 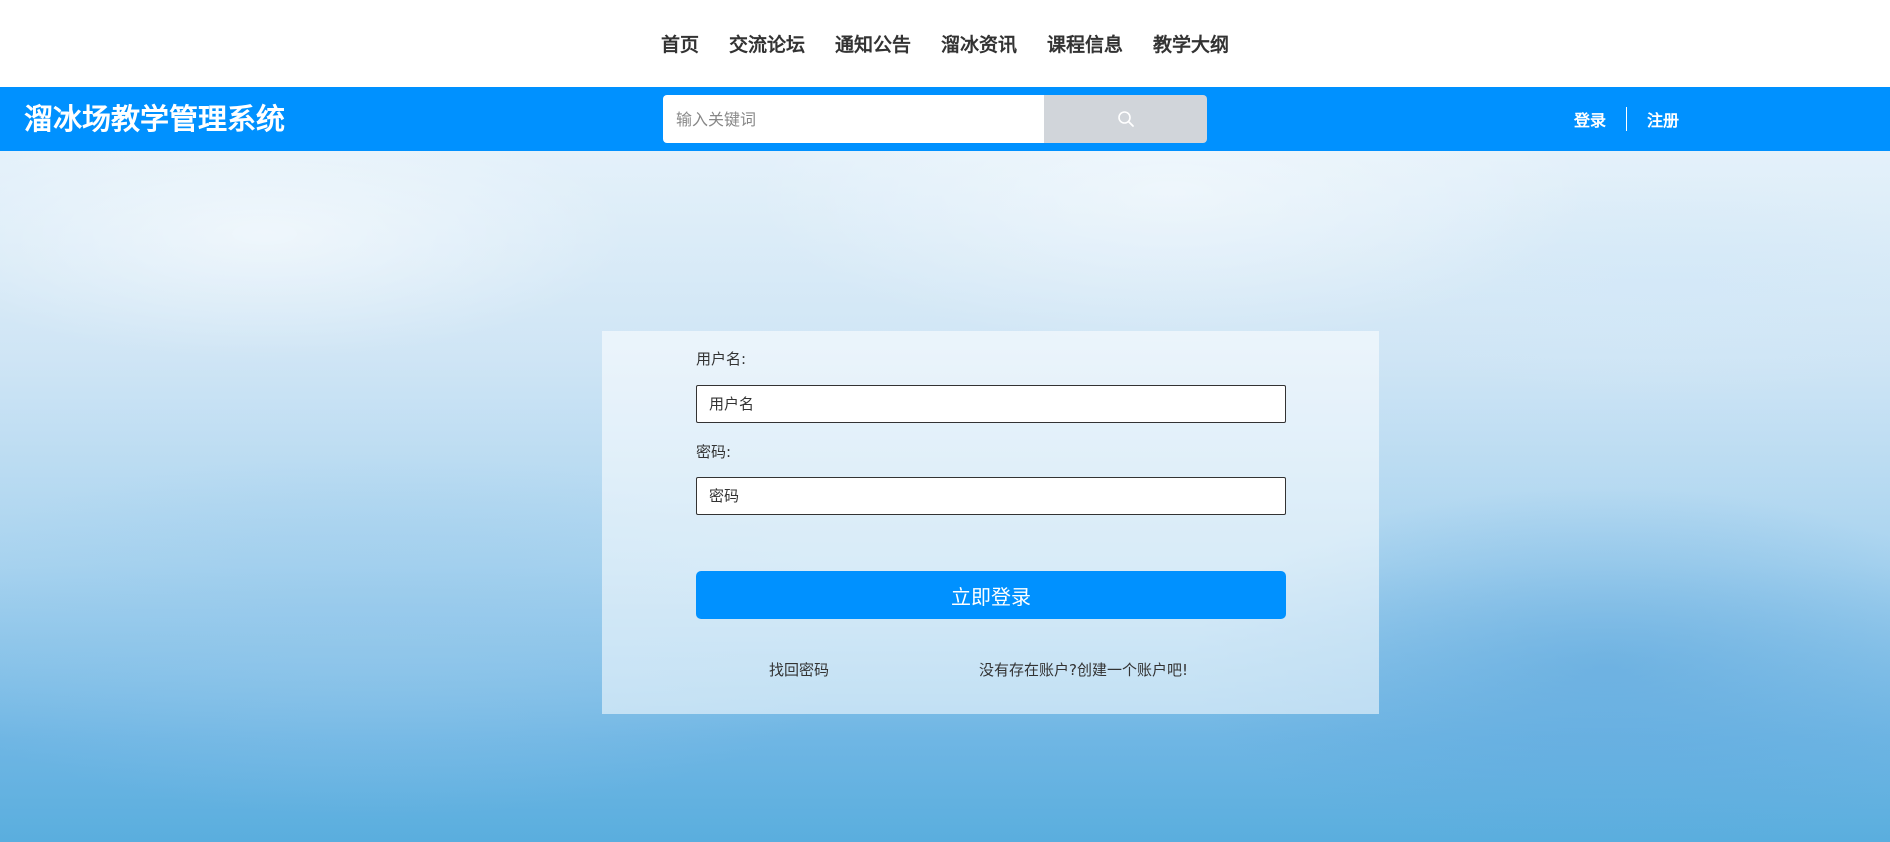 What do you see at coordinates (680, 43) in the screenshot?
I see `nav-item-home: 首页` at bounding box center [680, 43].